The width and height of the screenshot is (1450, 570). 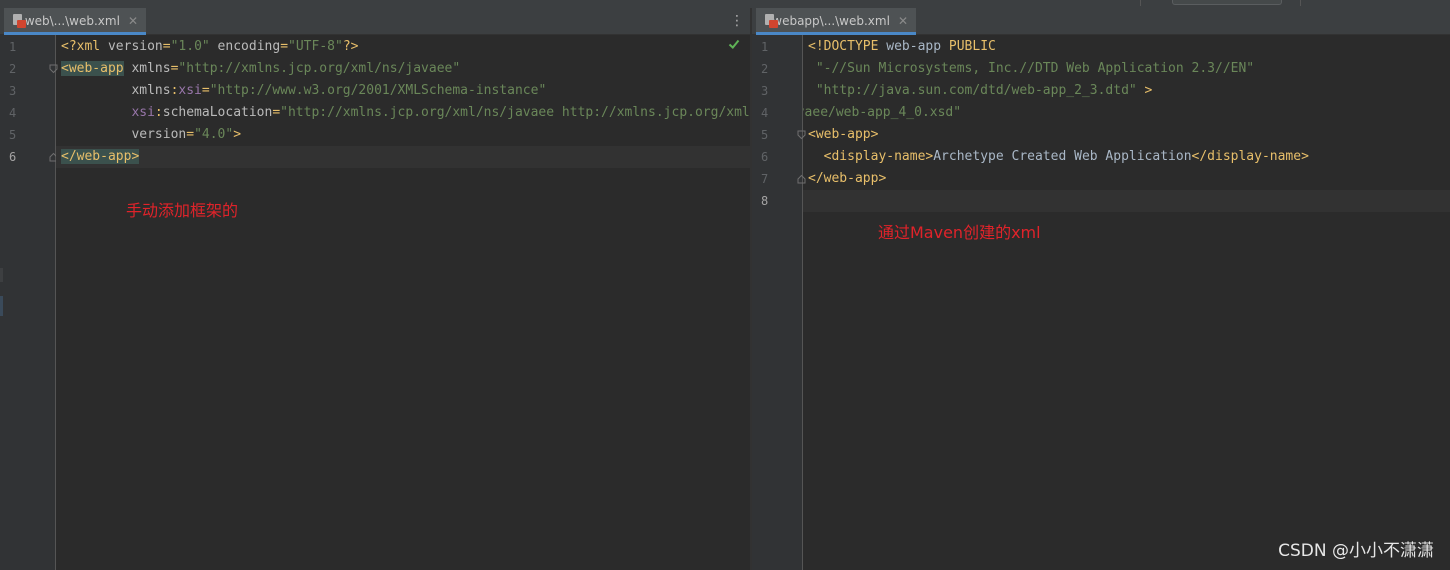 What do you see at coordinates (917, 46) in the screenshot?
I see `code-token: web-app` at bounding box center [917, 46].